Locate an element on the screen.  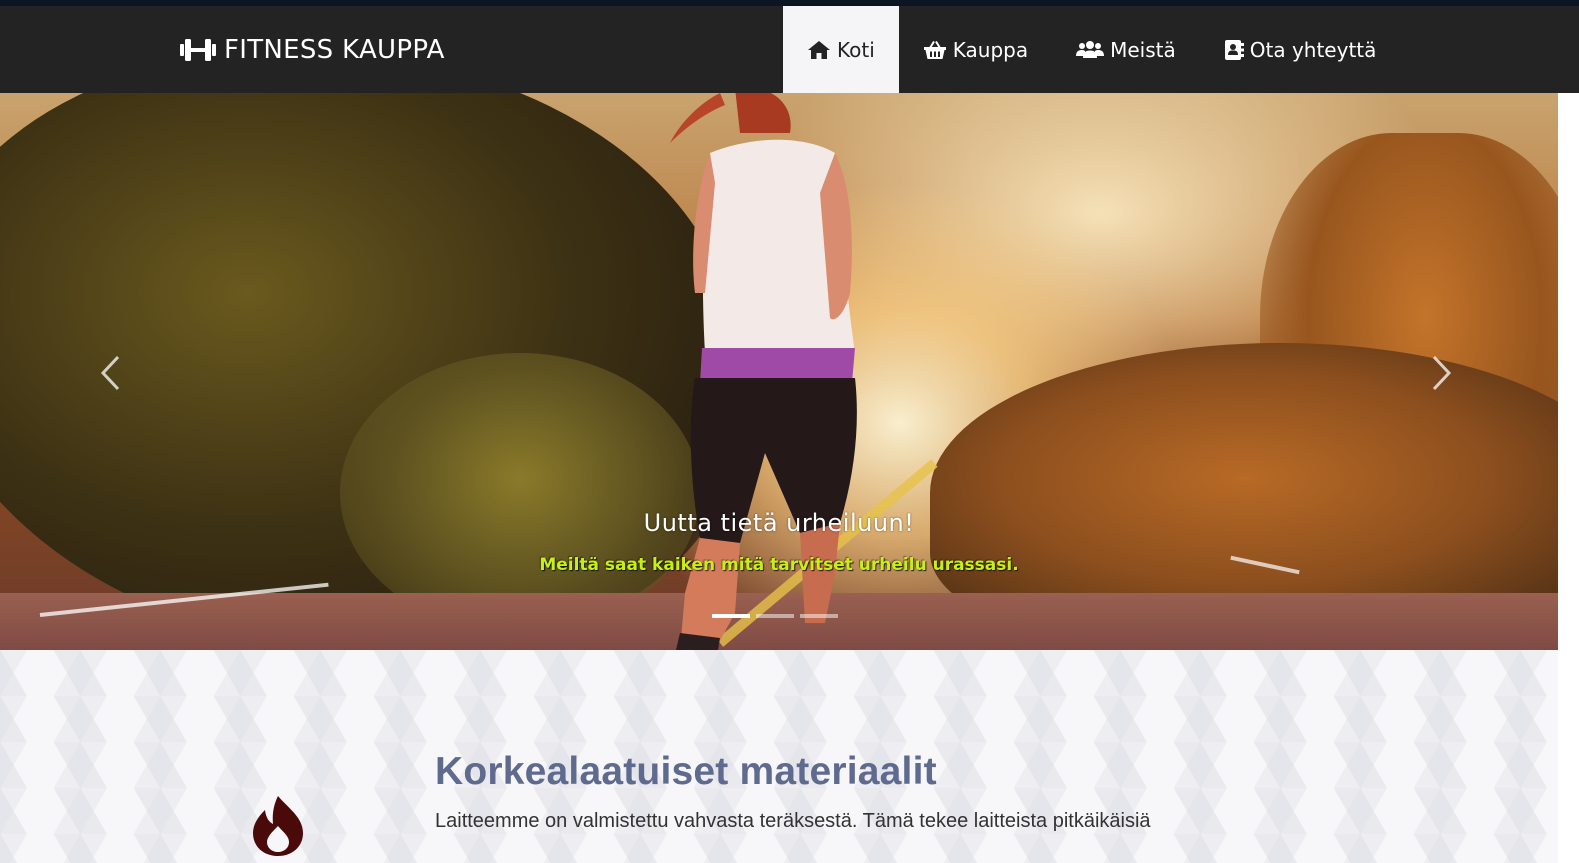
carousel-indicators is located at coordinates (775, 616).